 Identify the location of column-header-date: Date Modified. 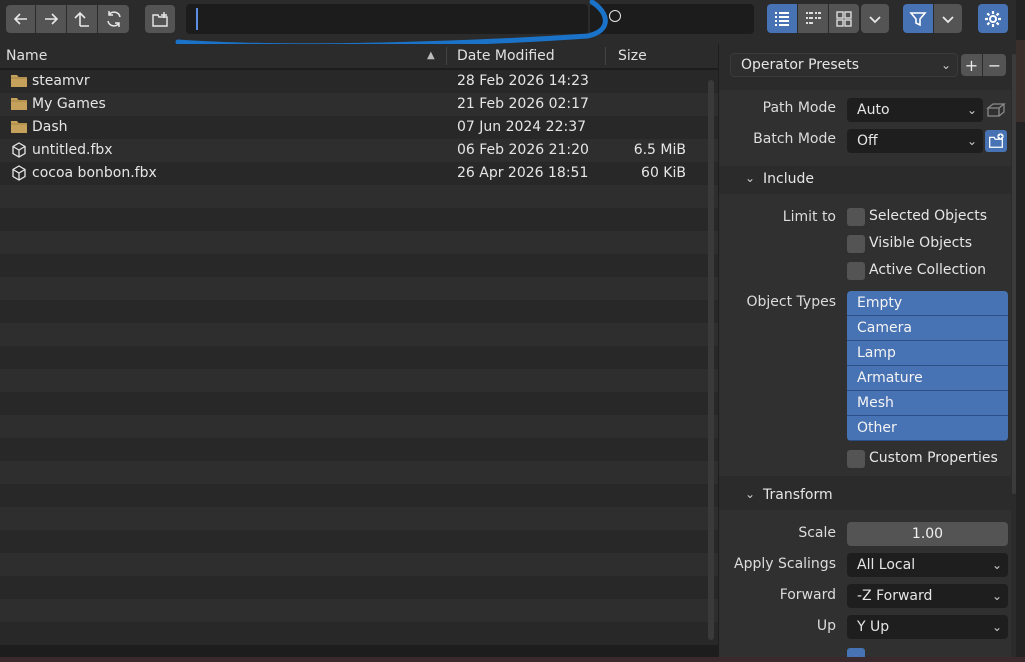
(527, 56).